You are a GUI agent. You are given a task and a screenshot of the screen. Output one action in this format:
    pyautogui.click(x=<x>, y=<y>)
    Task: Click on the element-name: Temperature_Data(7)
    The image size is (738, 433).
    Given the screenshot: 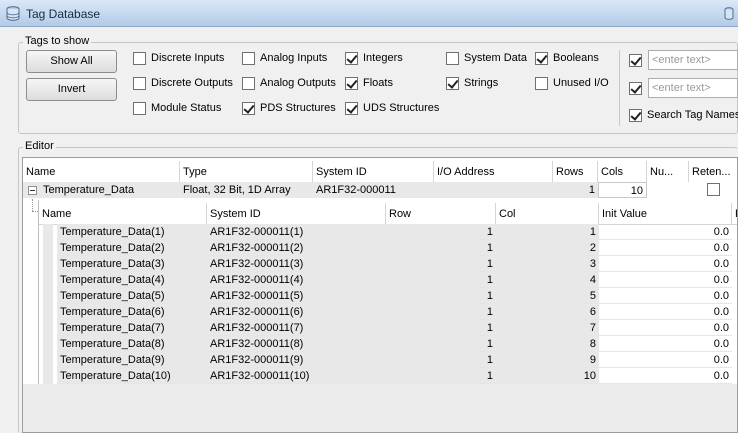 What is the action you would take?
    pyautogui.click(x=132, y=328)
    